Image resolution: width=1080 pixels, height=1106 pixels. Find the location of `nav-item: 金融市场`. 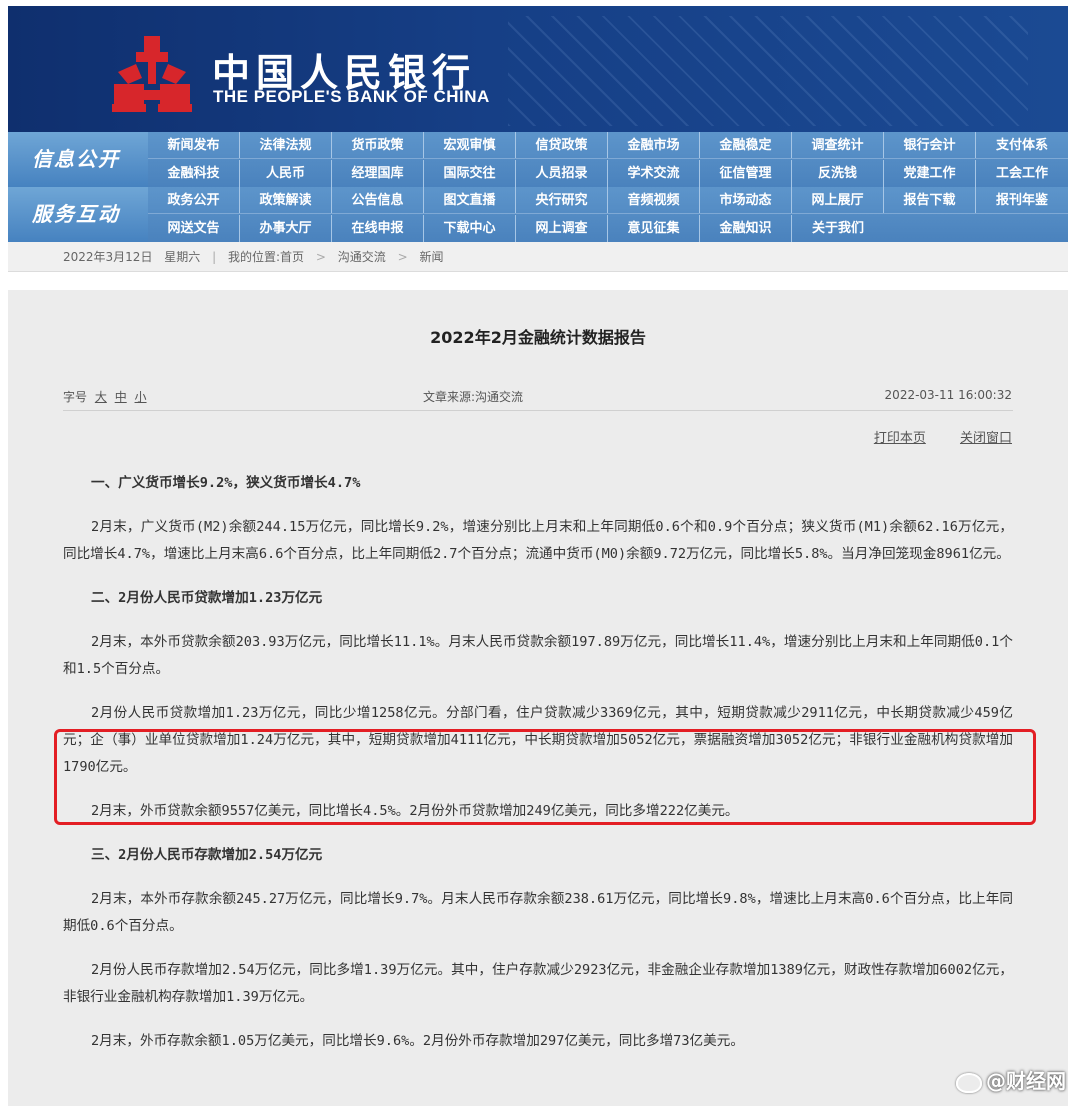

nav-item: 金融市场 is located at coordinates (654, 145).